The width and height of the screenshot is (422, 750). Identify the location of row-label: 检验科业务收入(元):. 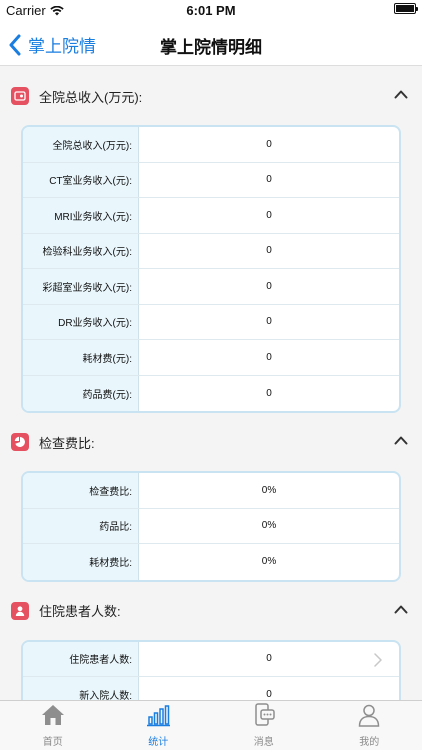
(81, 250).